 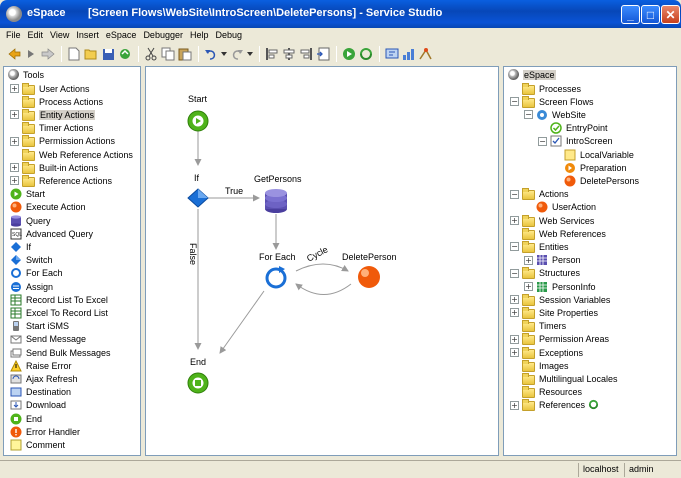 What do you see at coordinates (250, 54) in the screenshot?
I see `redo-dropdown-icon` at bounding box center [250, 54].